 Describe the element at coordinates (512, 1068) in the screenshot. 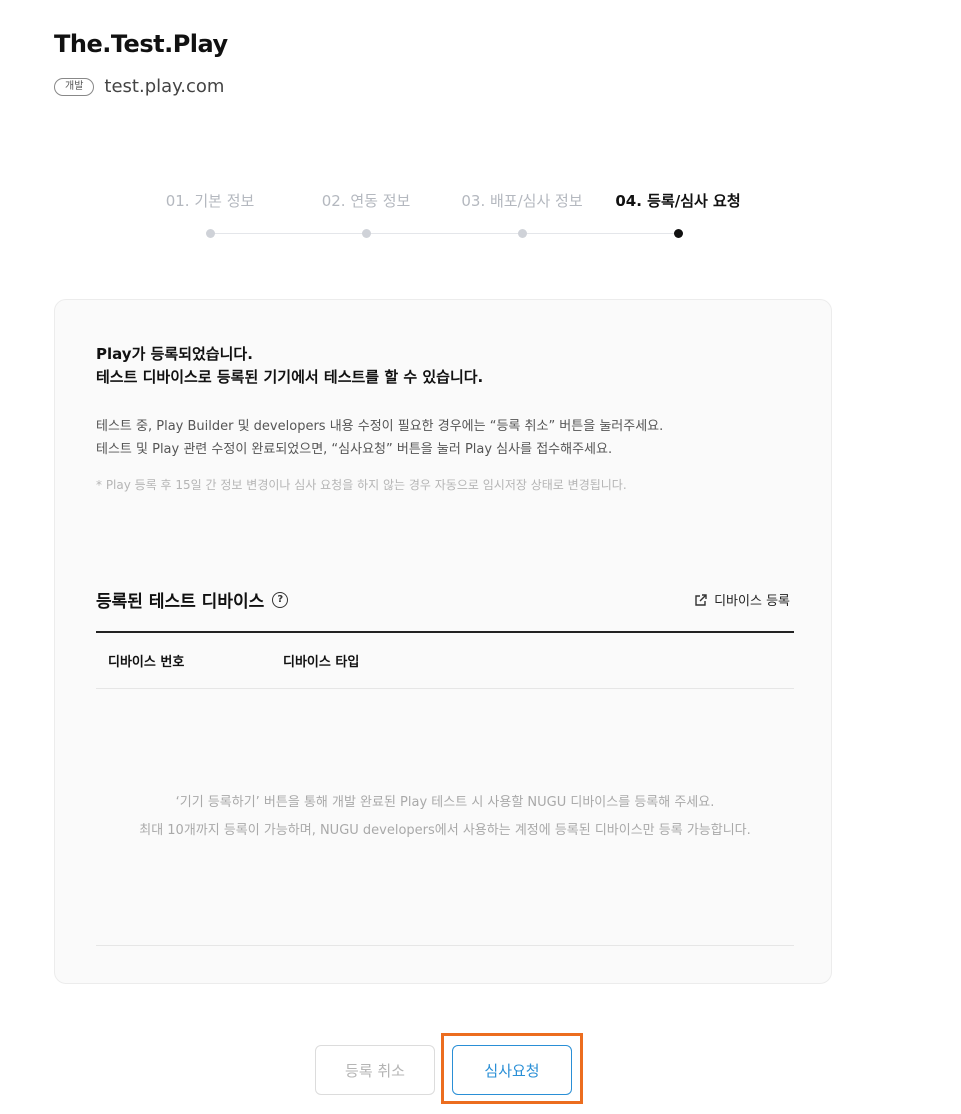

I see `highlight-box` at that location.